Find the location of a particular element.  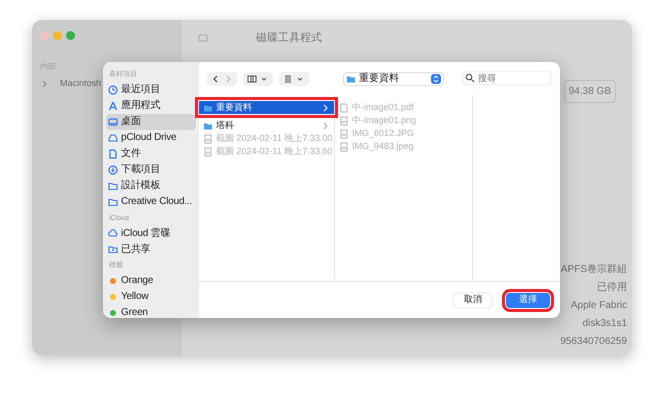

sidebar-item: Yellow is located at coordinates (151, 296).